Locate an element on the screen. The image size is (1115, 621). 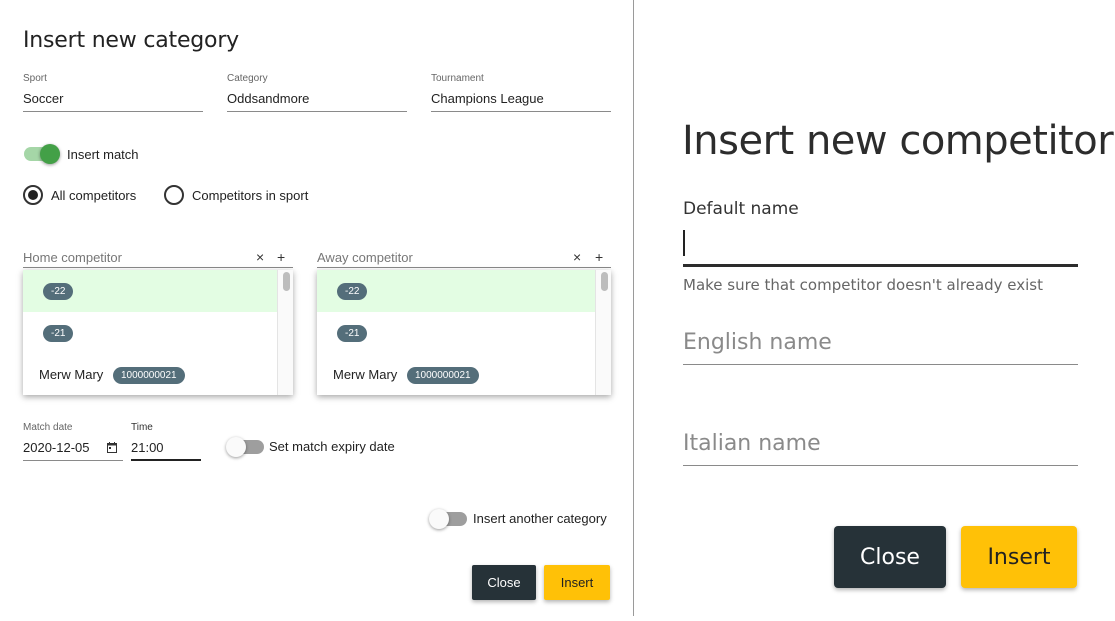
home-competitor-input: Home competitor × + is located at coordinates (158, 258).